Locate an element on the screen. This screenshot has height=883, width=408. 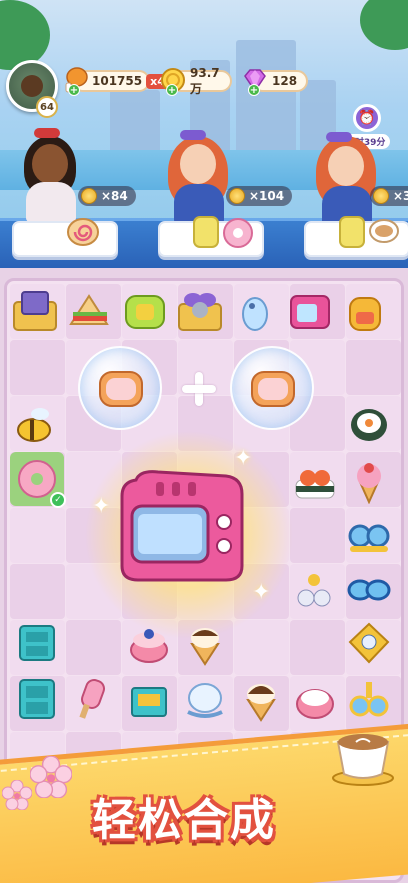
sandwich-icon is located at coordinates (90, 311).